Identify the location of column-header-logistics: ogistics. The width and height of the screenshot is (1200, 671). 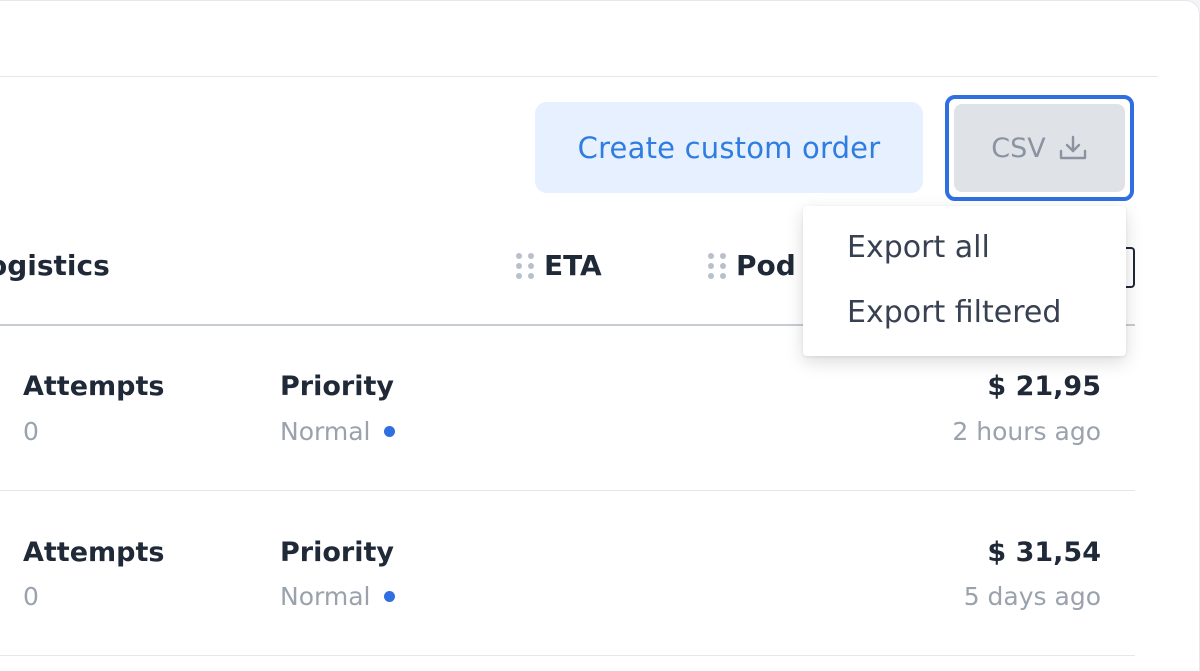
(55, 265).